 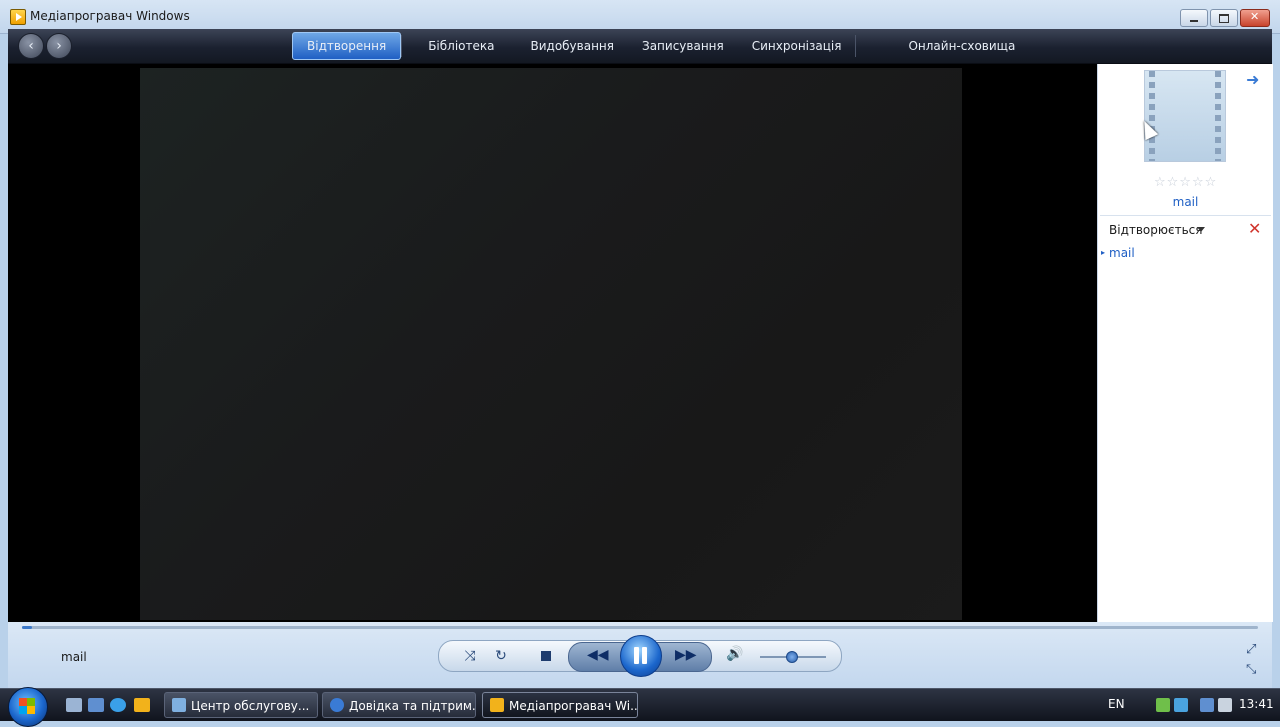 What do you see at coordinates (1251, 669) in the screenshot?
I see `compact-mode-icon: ⤡` at bounding box center [1251, 669].